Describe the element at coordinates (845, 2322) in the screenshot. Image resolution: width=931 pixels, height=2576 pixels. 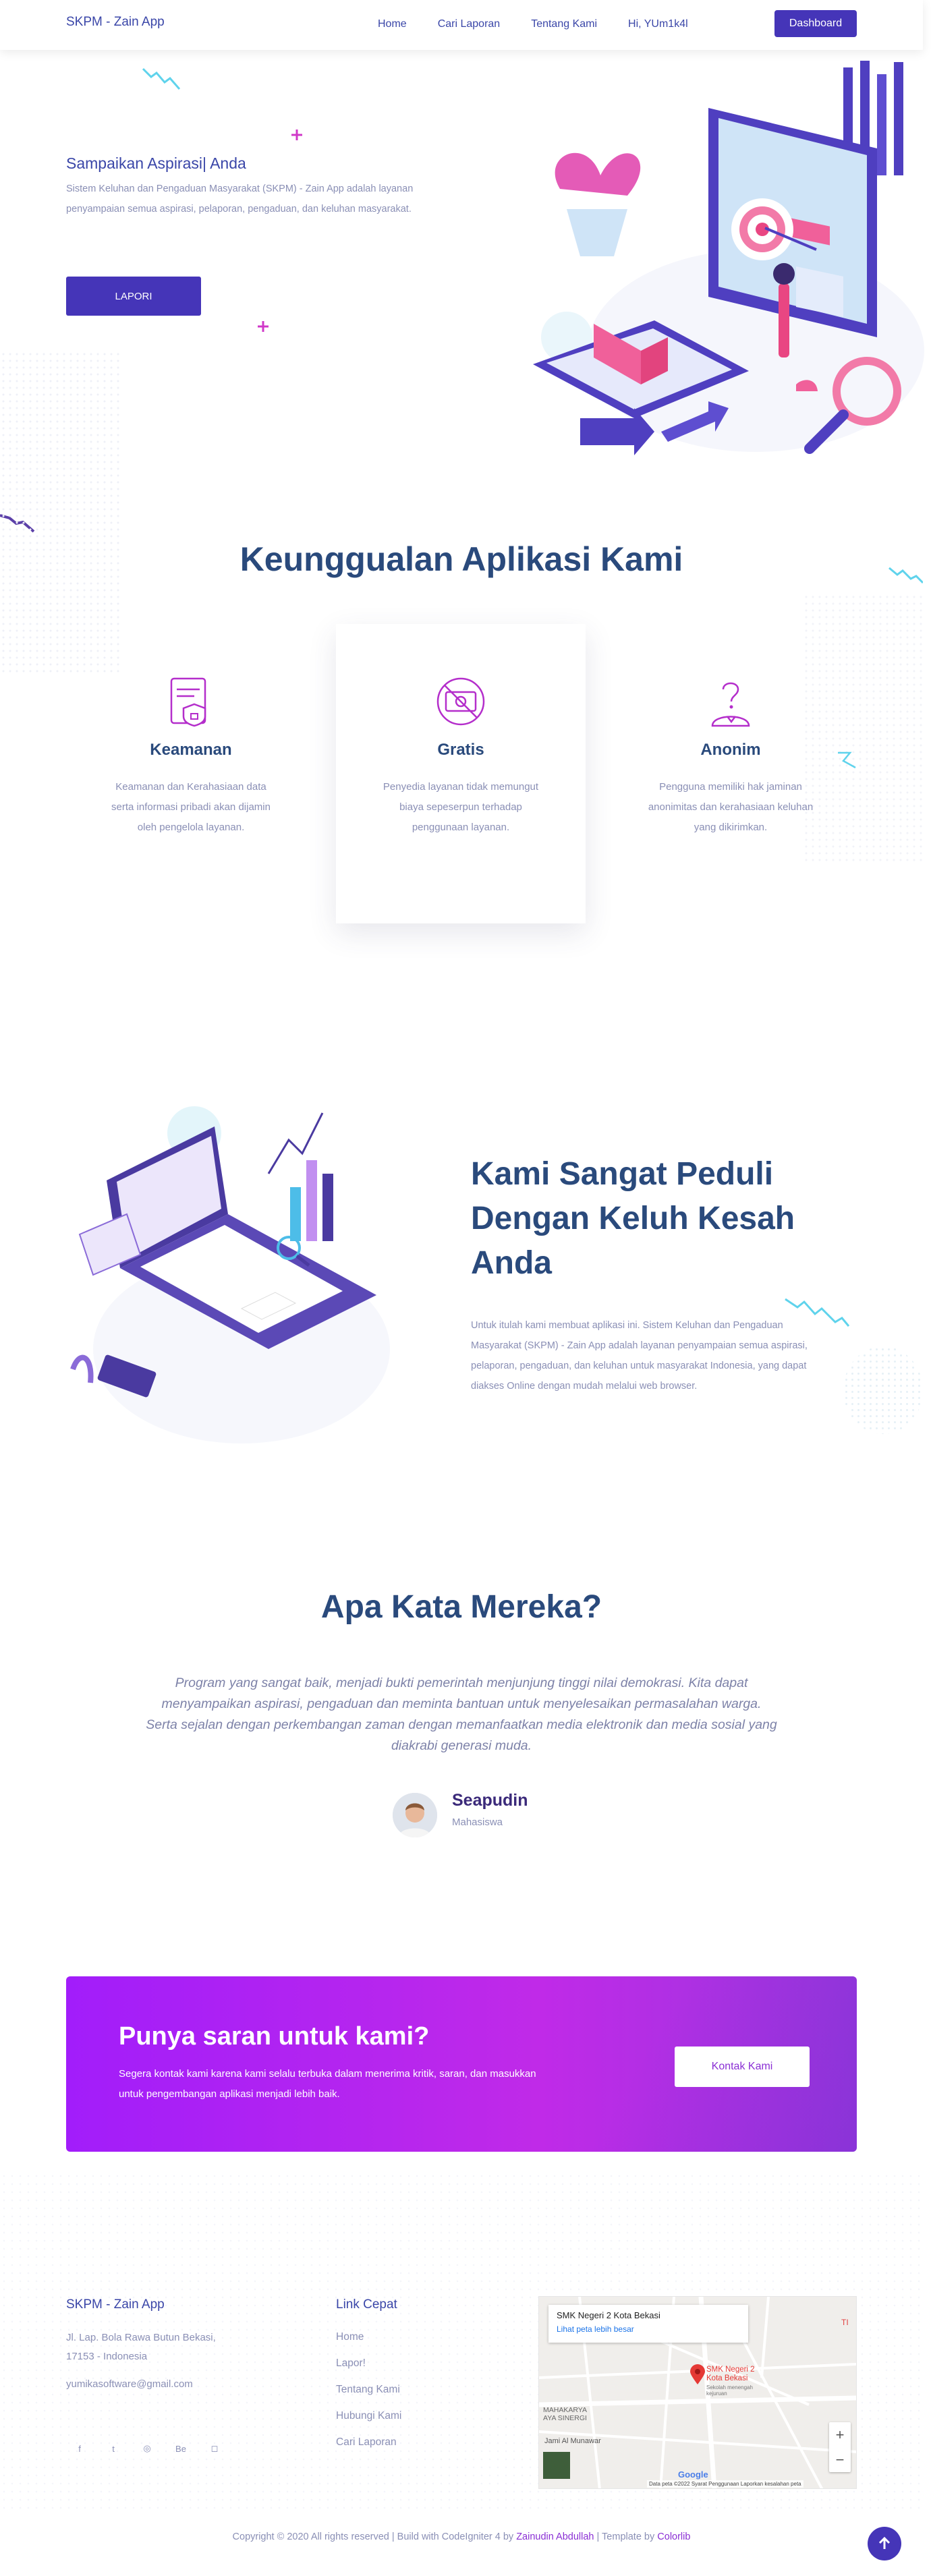
I see `svg-text: TI` at that location.